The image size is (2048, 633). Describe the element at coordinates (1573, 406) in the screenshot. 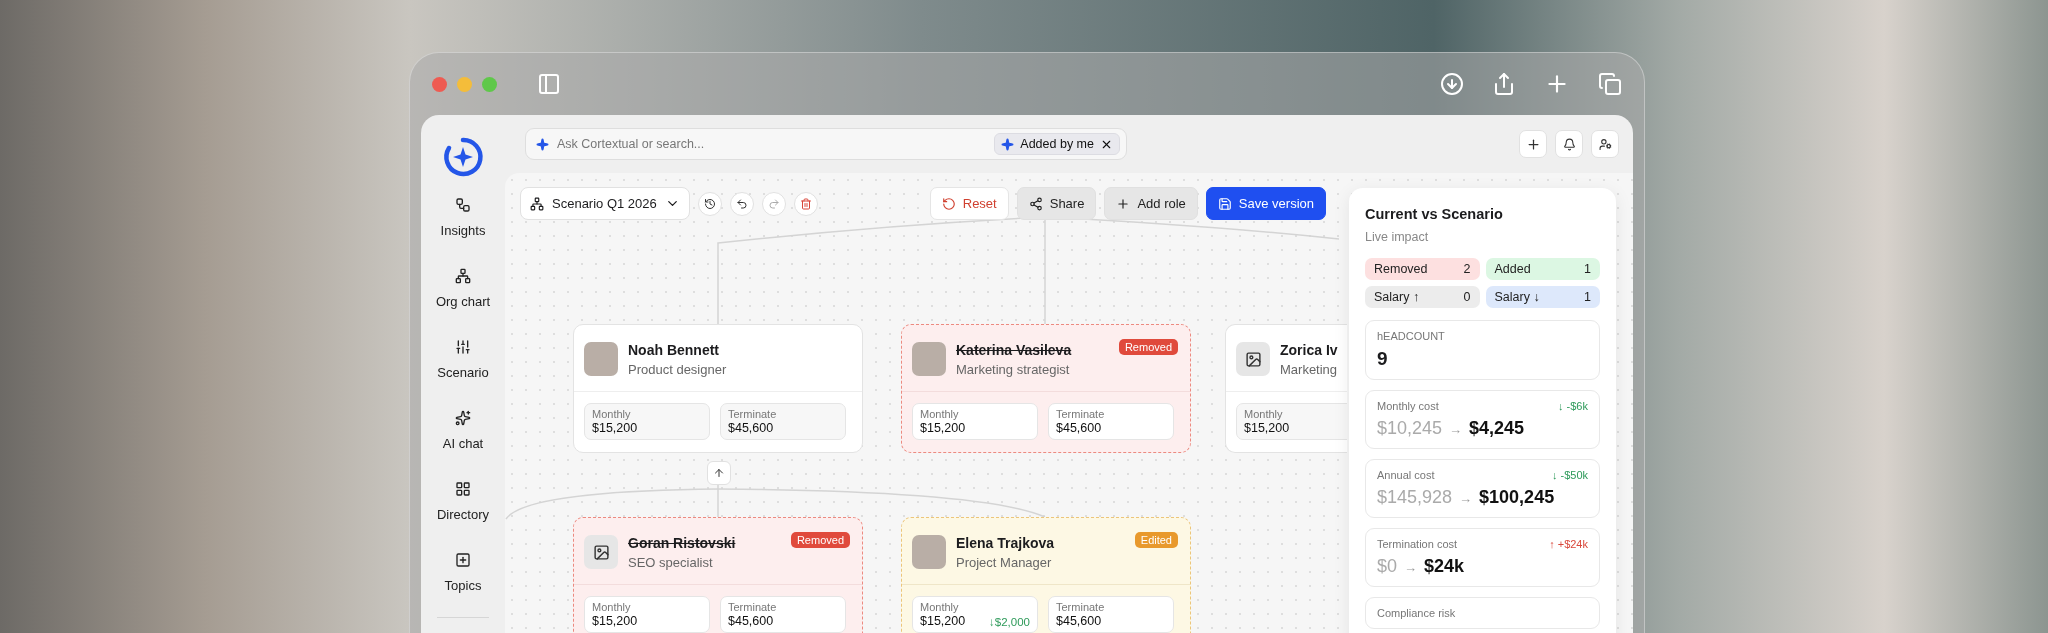

I see `metric-delta: ↓ -$6k` at that location.